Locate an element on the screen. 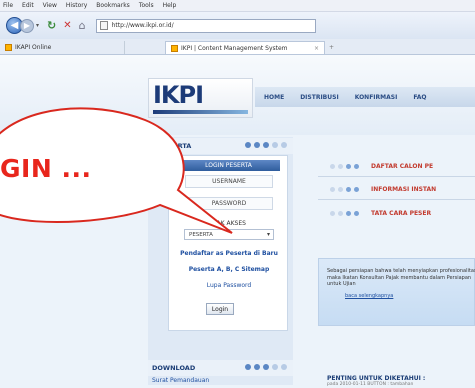 This screenshot has height=388, width=475. right-link-label: DAFTAR CALON PE is located at coordinates (402, 166).